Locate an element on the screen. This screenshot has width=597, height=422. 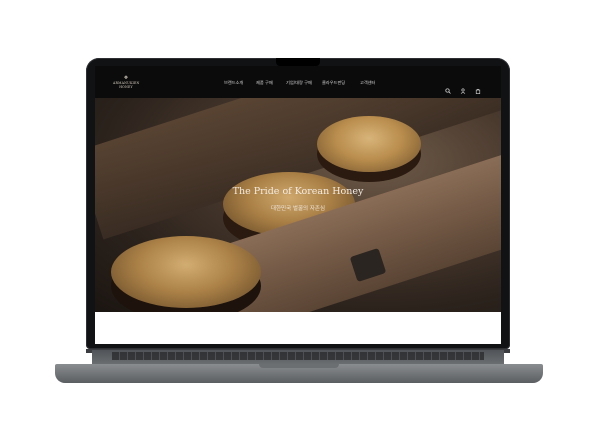
logo-text-line2: HONEY is located at coordinates (126, 87).